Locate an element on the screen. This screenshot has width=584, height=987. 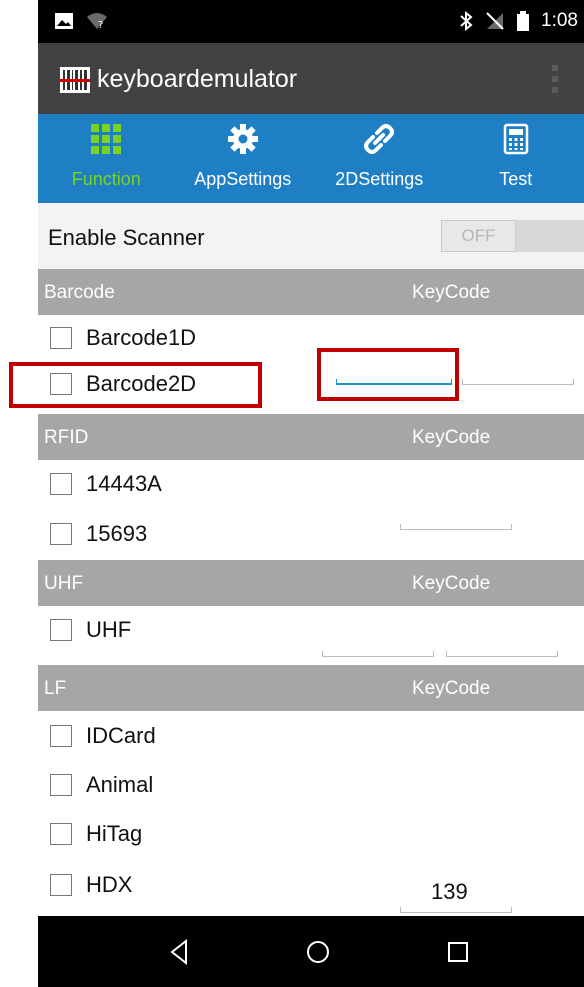
enable-scanner-toggle: OFF is located at coordinates (512, 236).